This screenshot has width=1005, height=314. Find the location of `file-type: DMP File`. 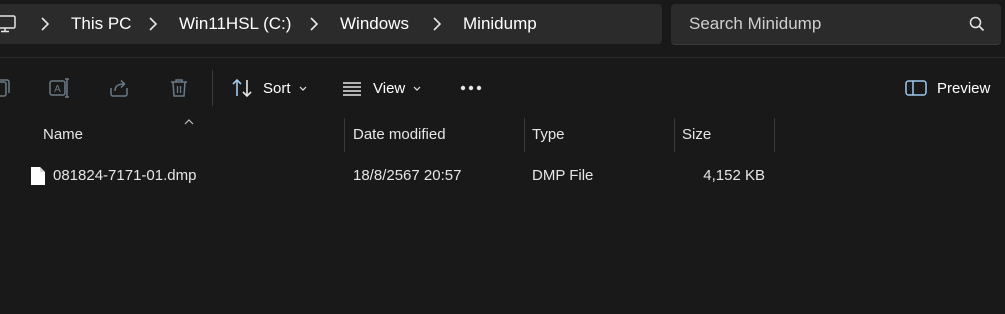

file-type: DMP File is located at coordinates (563, 175).